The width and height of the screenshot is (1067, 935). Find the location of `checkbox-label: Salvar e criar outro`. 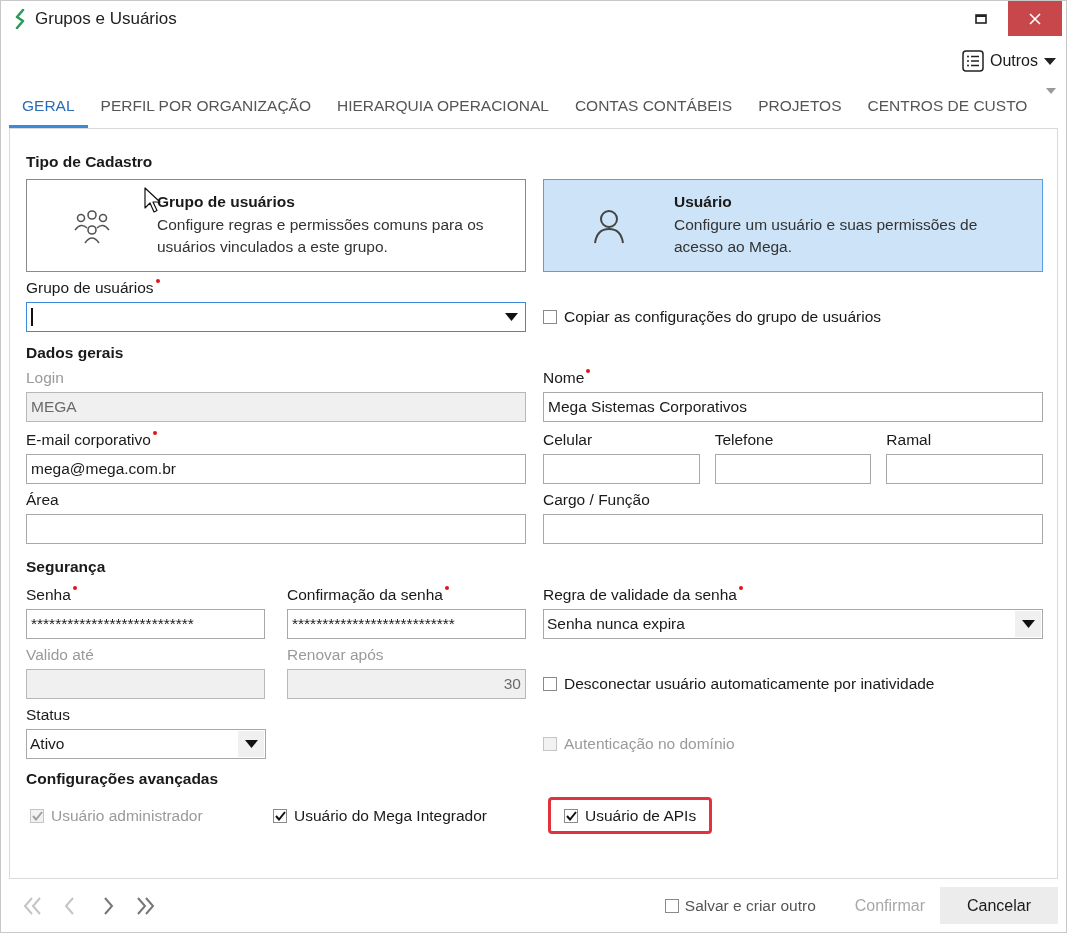

checkbox-label: Salvar e criar outro is located at coordinates (750, 905).